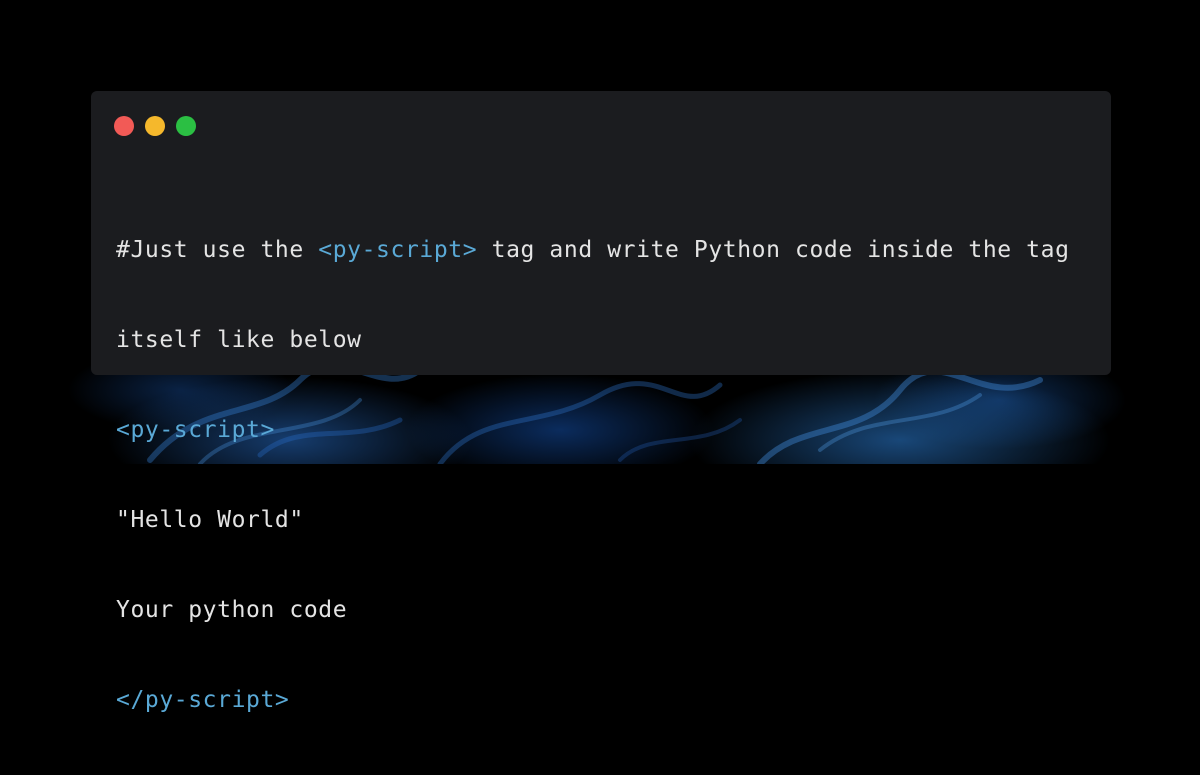  What do you see at coordinates (239, 340) in the screenshot?
I see `code-line-2: itself like below` at bounding box center [239, 340].